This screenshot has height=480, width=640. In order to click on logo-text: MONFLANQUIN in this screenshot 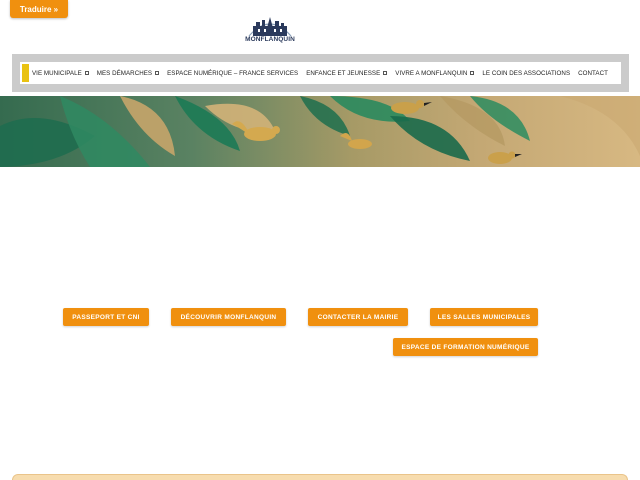, I will do `click(270, 39)`.